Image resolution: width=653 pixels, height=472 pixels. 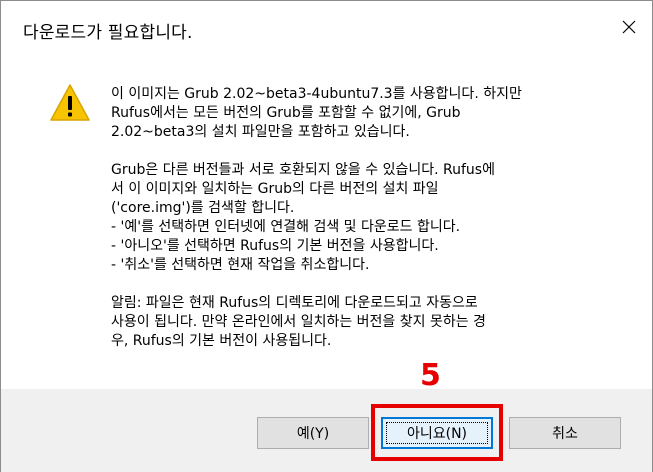 What do you see at coordinates (221, 341) in the screenshot?
I see `message-line: 우, Rufus의 기본 버전이 사용됩니다.` at bounding box center [221, 341].